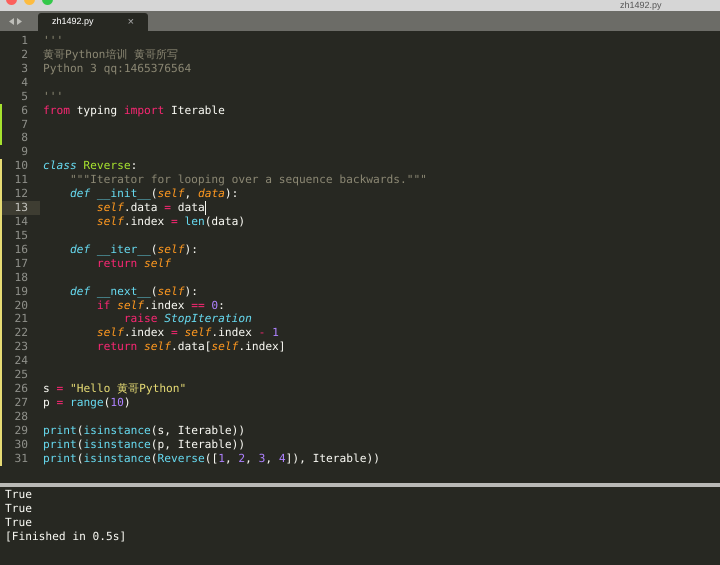 This screenshot has width=720, height=565. I want to click on line-number: 11, so click(21, 180).